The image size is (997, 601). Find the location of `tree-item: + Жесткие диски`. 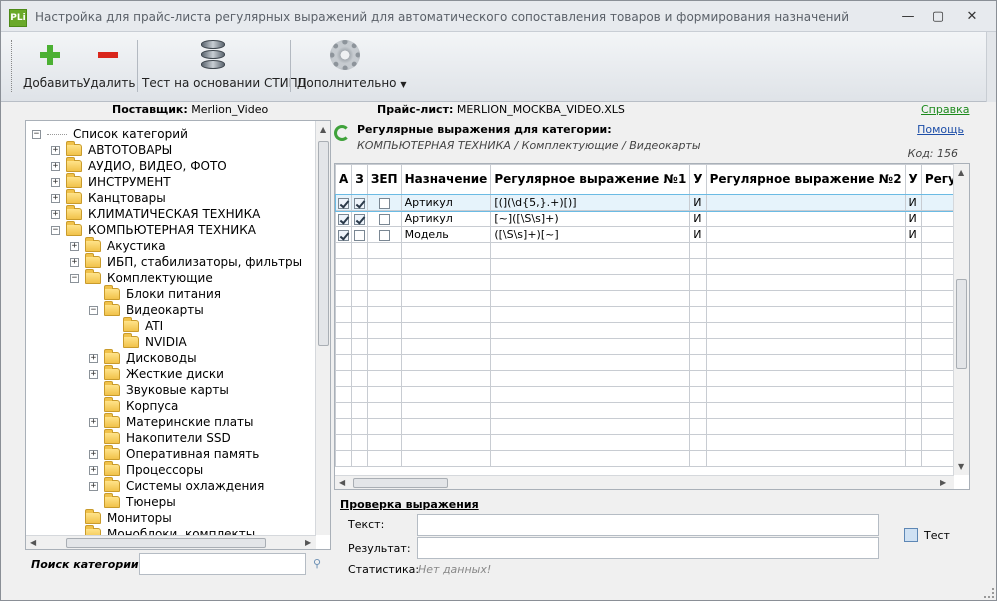

tree-item: + Жесткие диски is located at coordinates (156, 373).